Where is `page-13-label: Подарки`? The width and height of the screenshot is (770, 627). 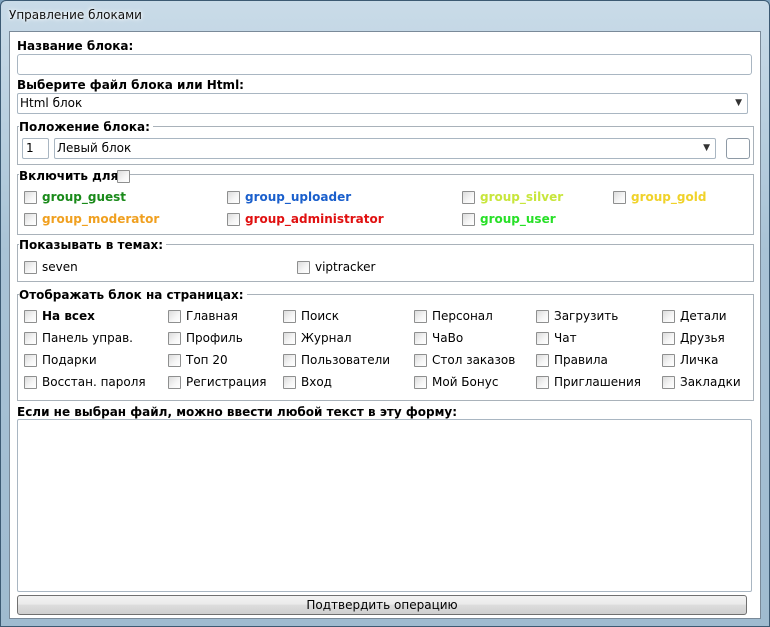 page-13-label: Подарки is located at coordinates (69, 360).